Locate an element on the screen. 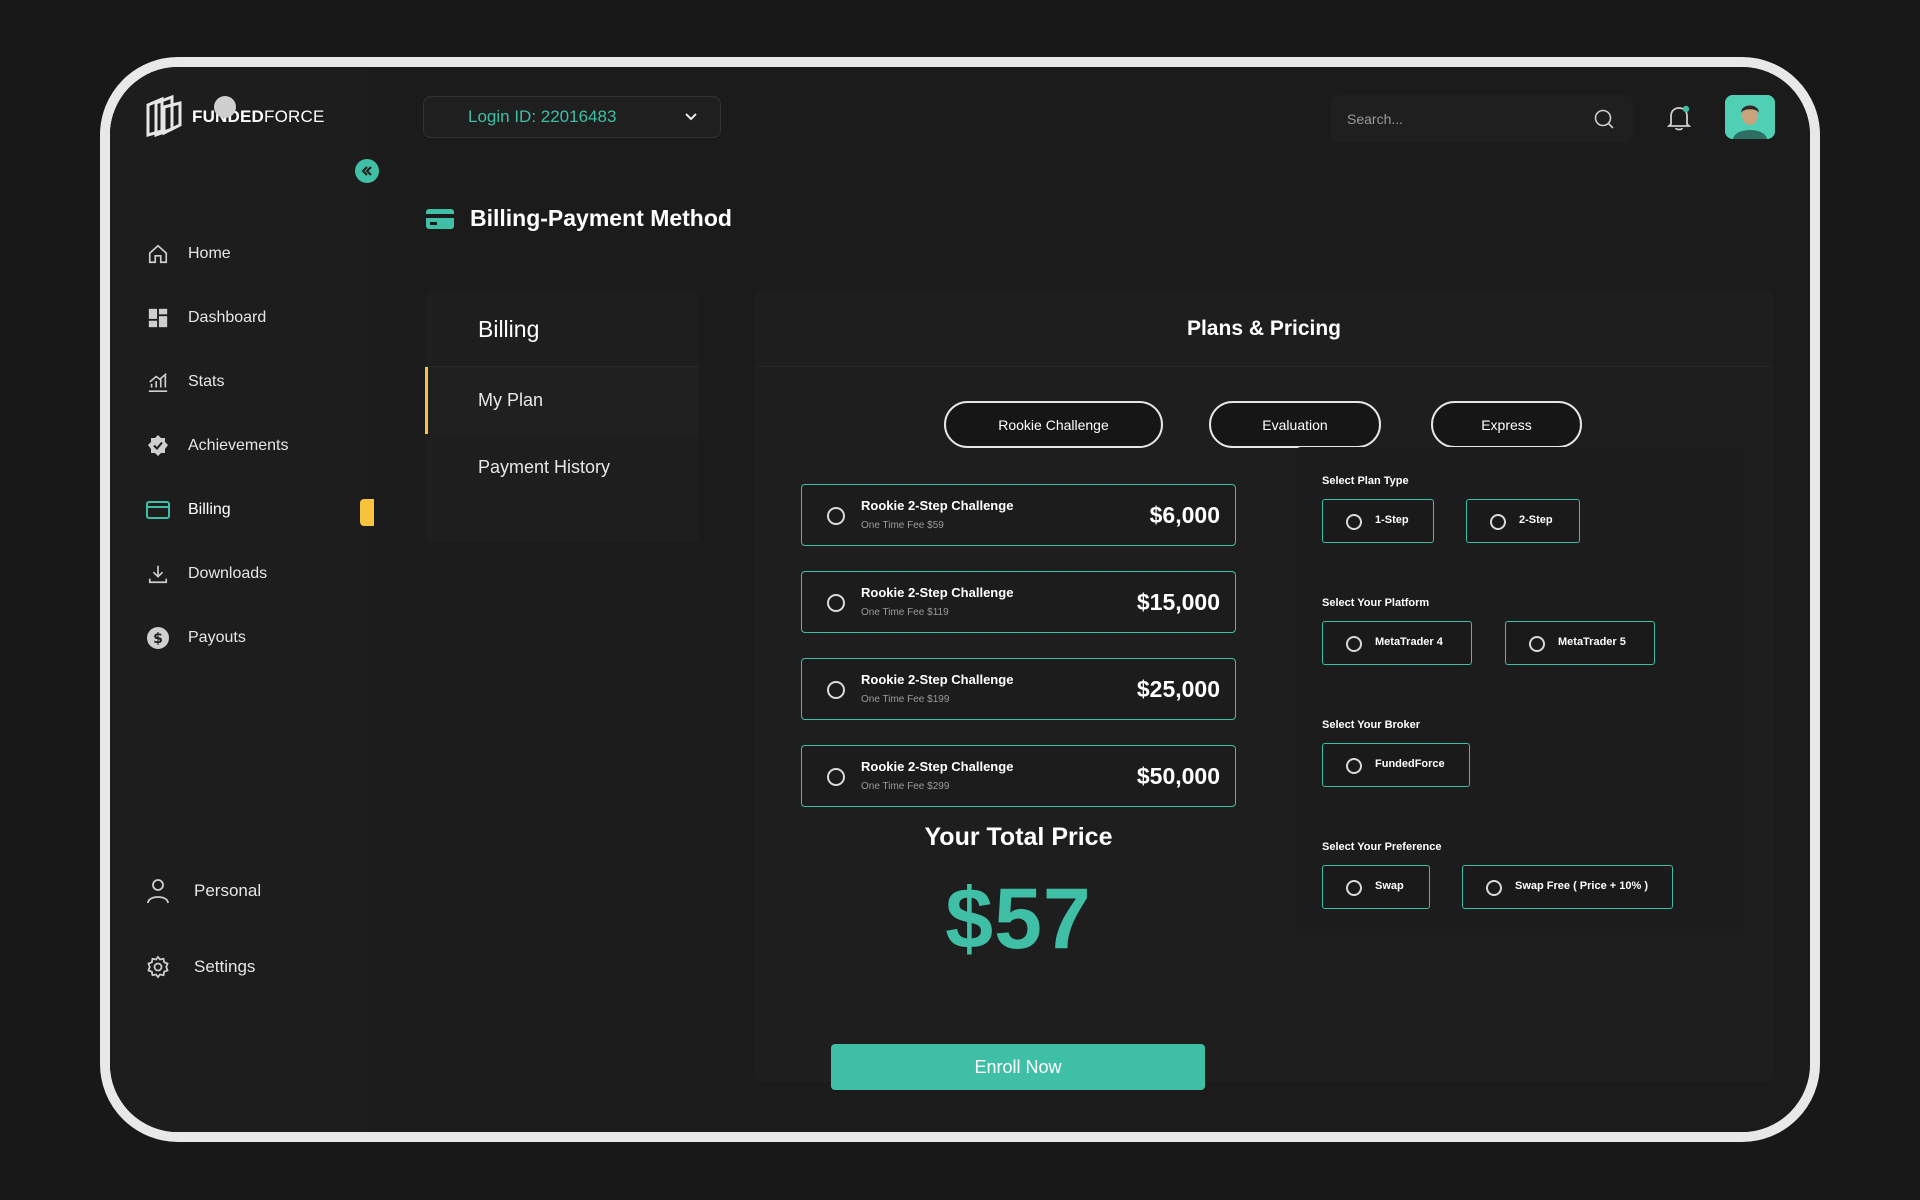 The width and height of the screenshot is (1920, 1200). chip-label: Swap Free ( Price + 10% ) is located at coordinates (1581, 886).